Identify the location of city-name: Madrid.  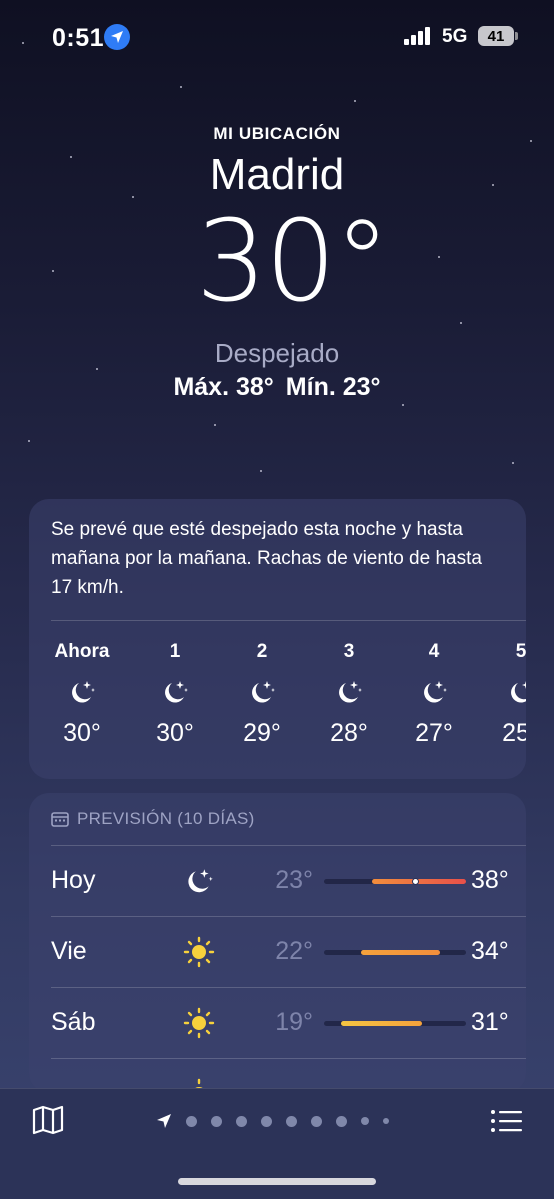
(277, 174).